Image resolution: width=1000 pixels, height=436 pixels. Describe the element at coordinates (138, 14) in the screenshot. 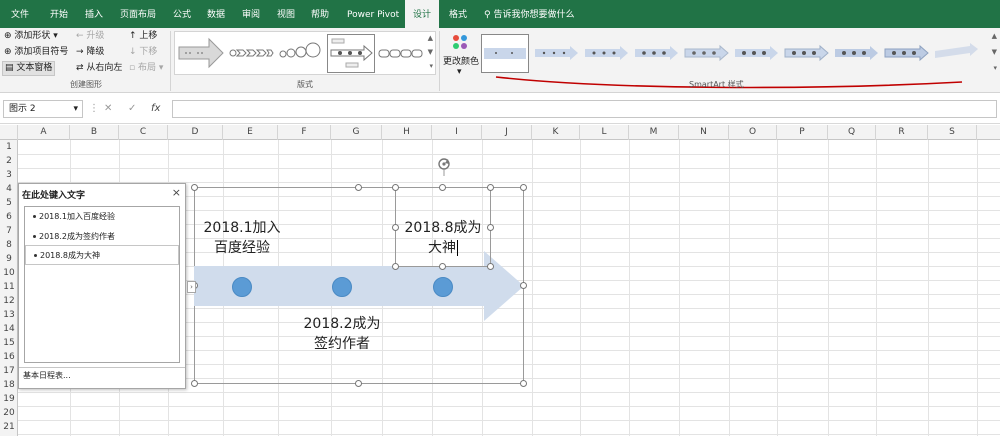

I see `tab-page-layout: 页面布局` at that location.